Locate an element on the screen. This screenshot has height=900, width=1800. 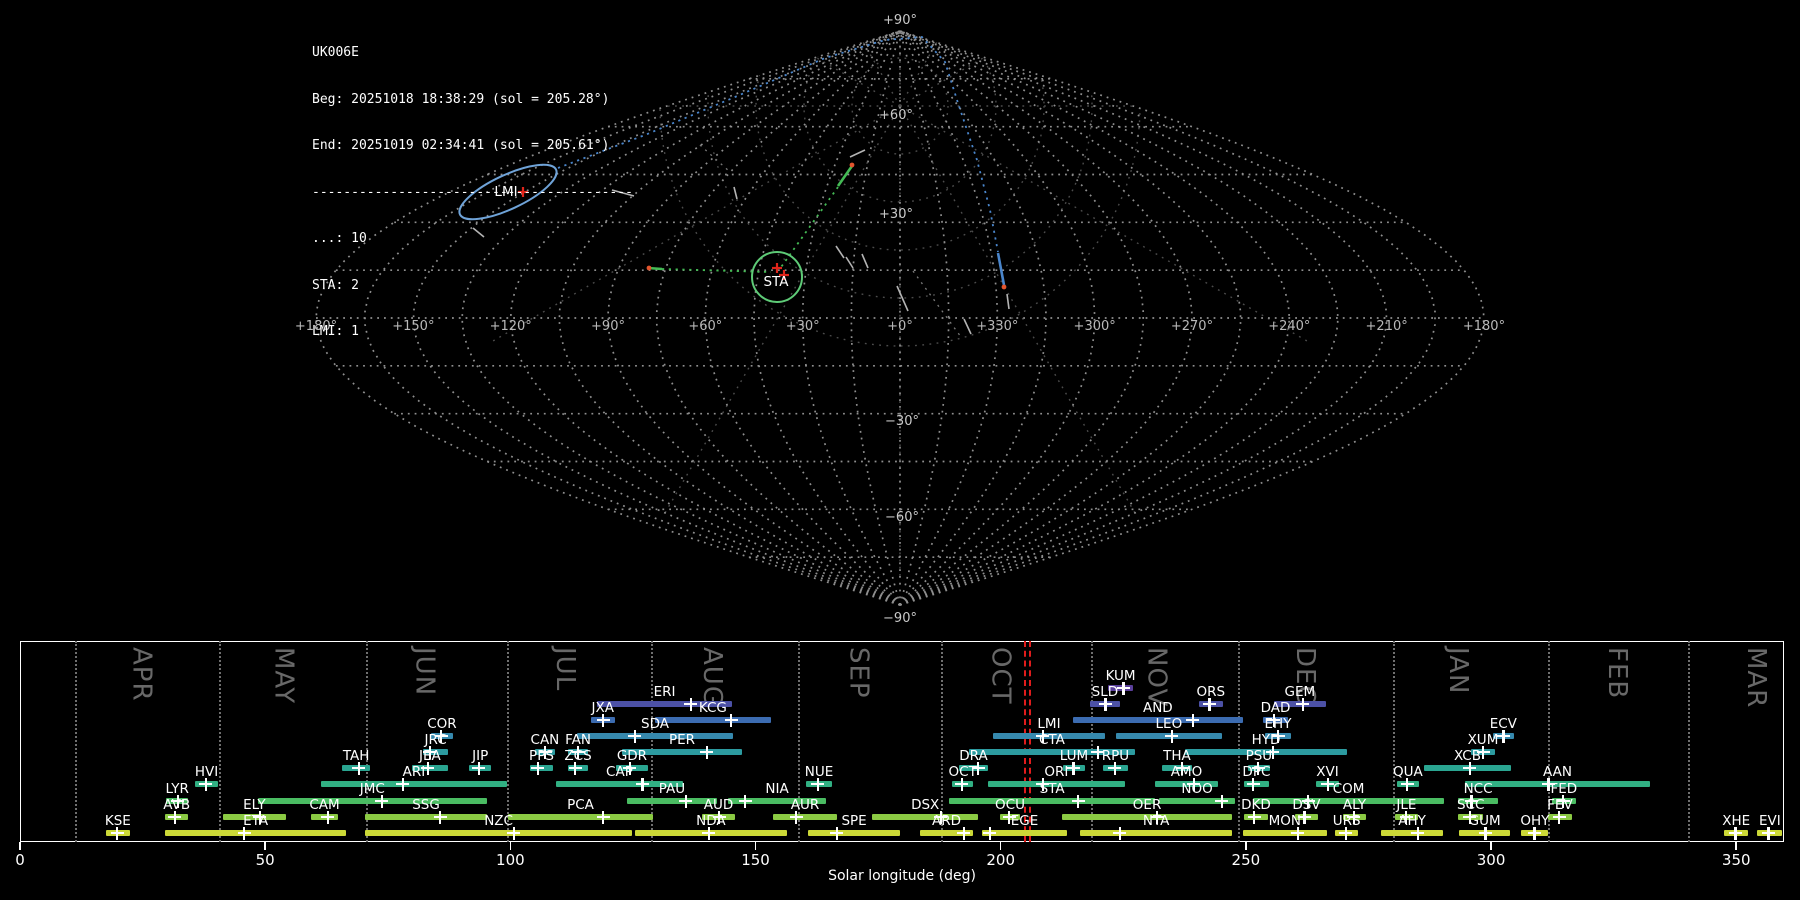
axis-tick-label-0: 0 is located at coordinates (20, 860).